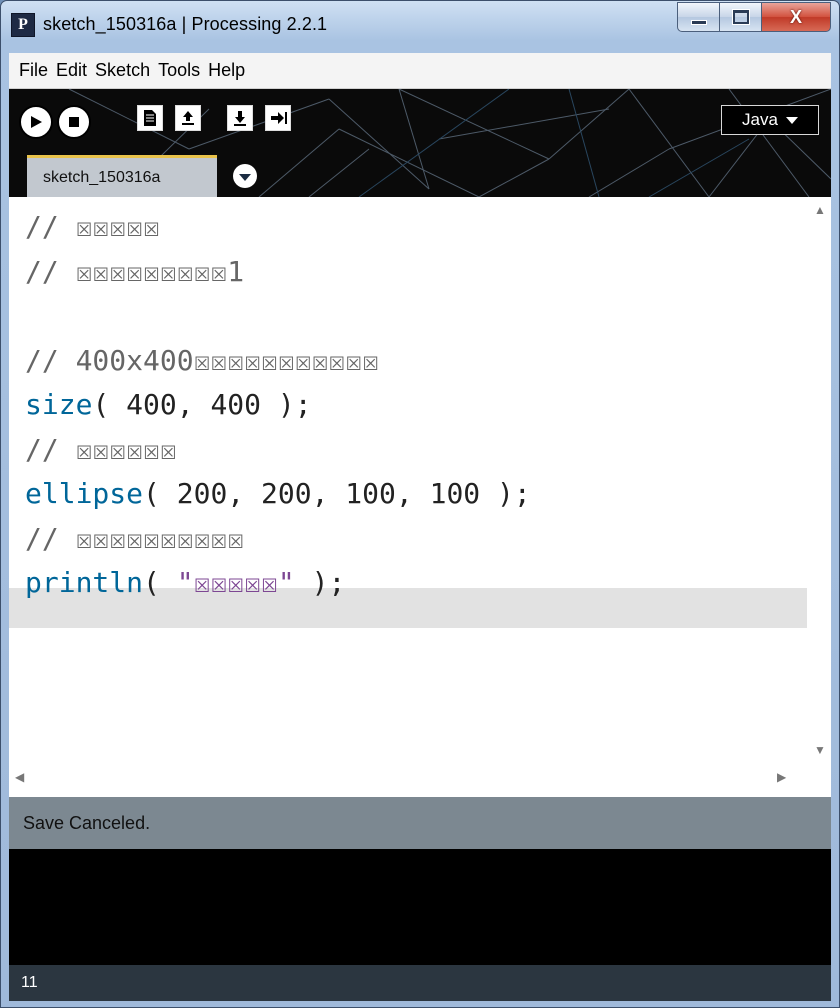 The width and height of the screenshot is (840, 1008). What do you see at coordinates (408, 227) in the screenshot?
I see `code-line-1: // ☒☒☒☒☒` at bounding box center [408, 227].